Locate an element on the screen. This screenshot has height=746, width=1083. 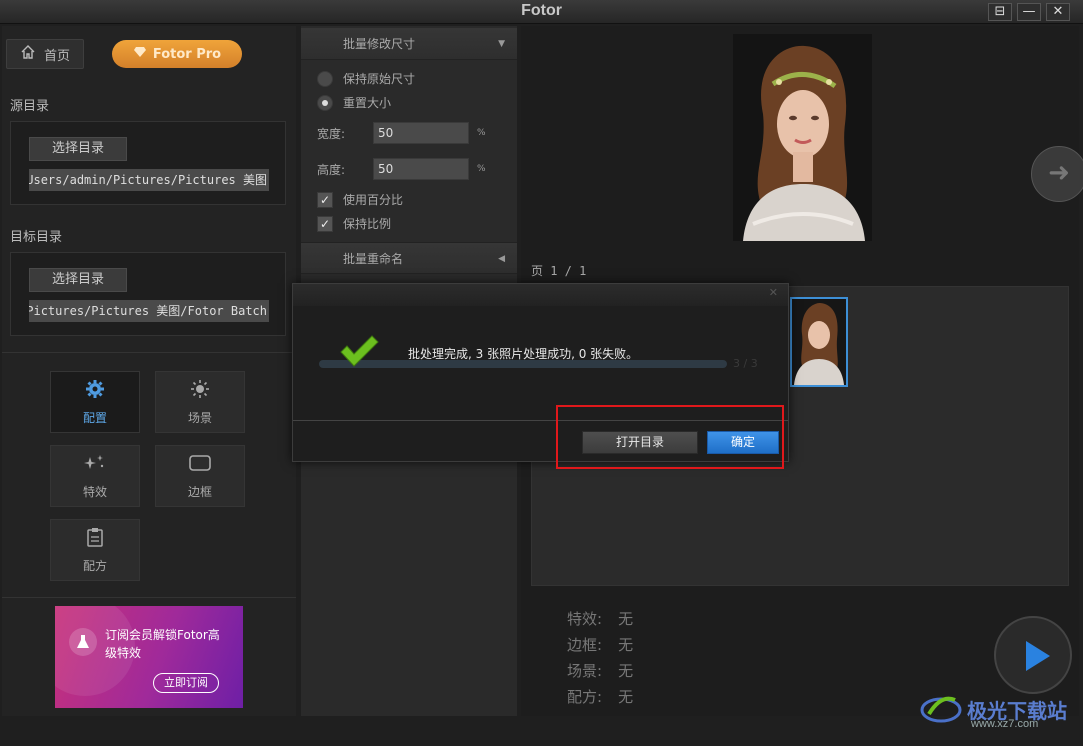
keep-original-option: 保持原始尺寸 is located at coordinates (366, 78).